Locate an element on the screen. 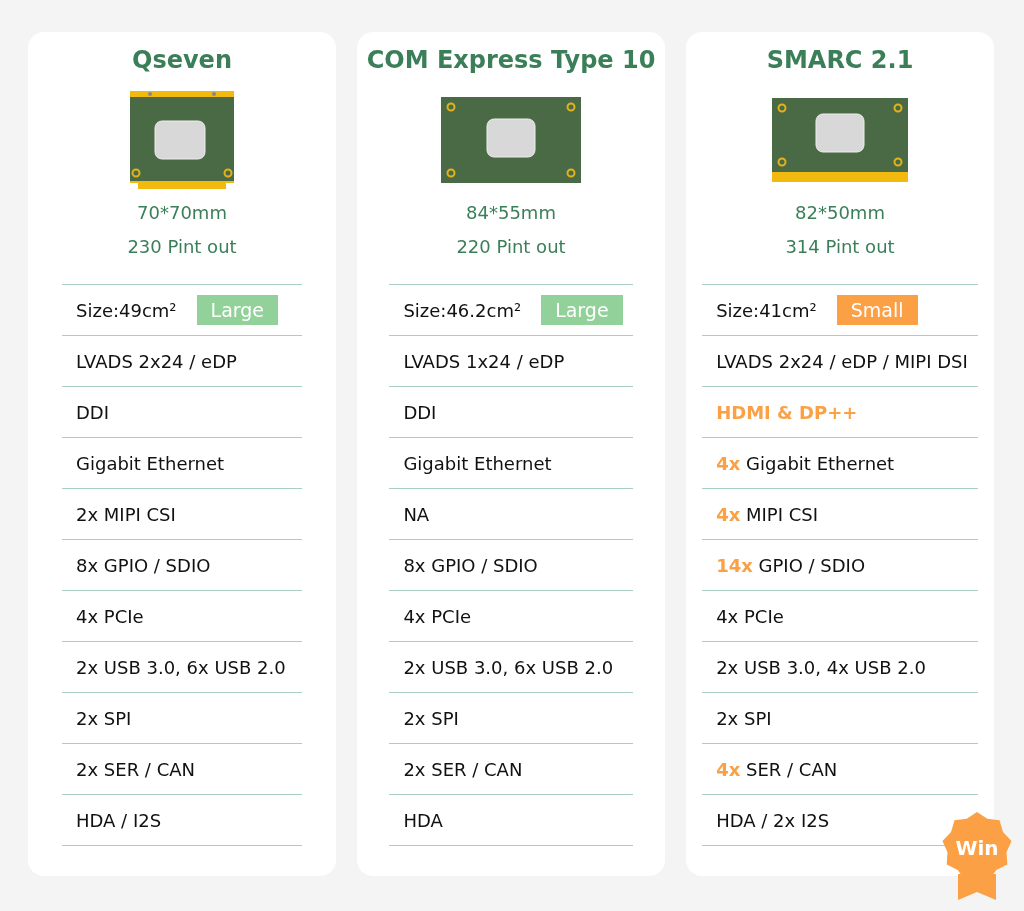 Image resolution: width=1024 pixels, height=911 pixels. pinout-text: 230 Pint out is located at coordinates (182, 247).